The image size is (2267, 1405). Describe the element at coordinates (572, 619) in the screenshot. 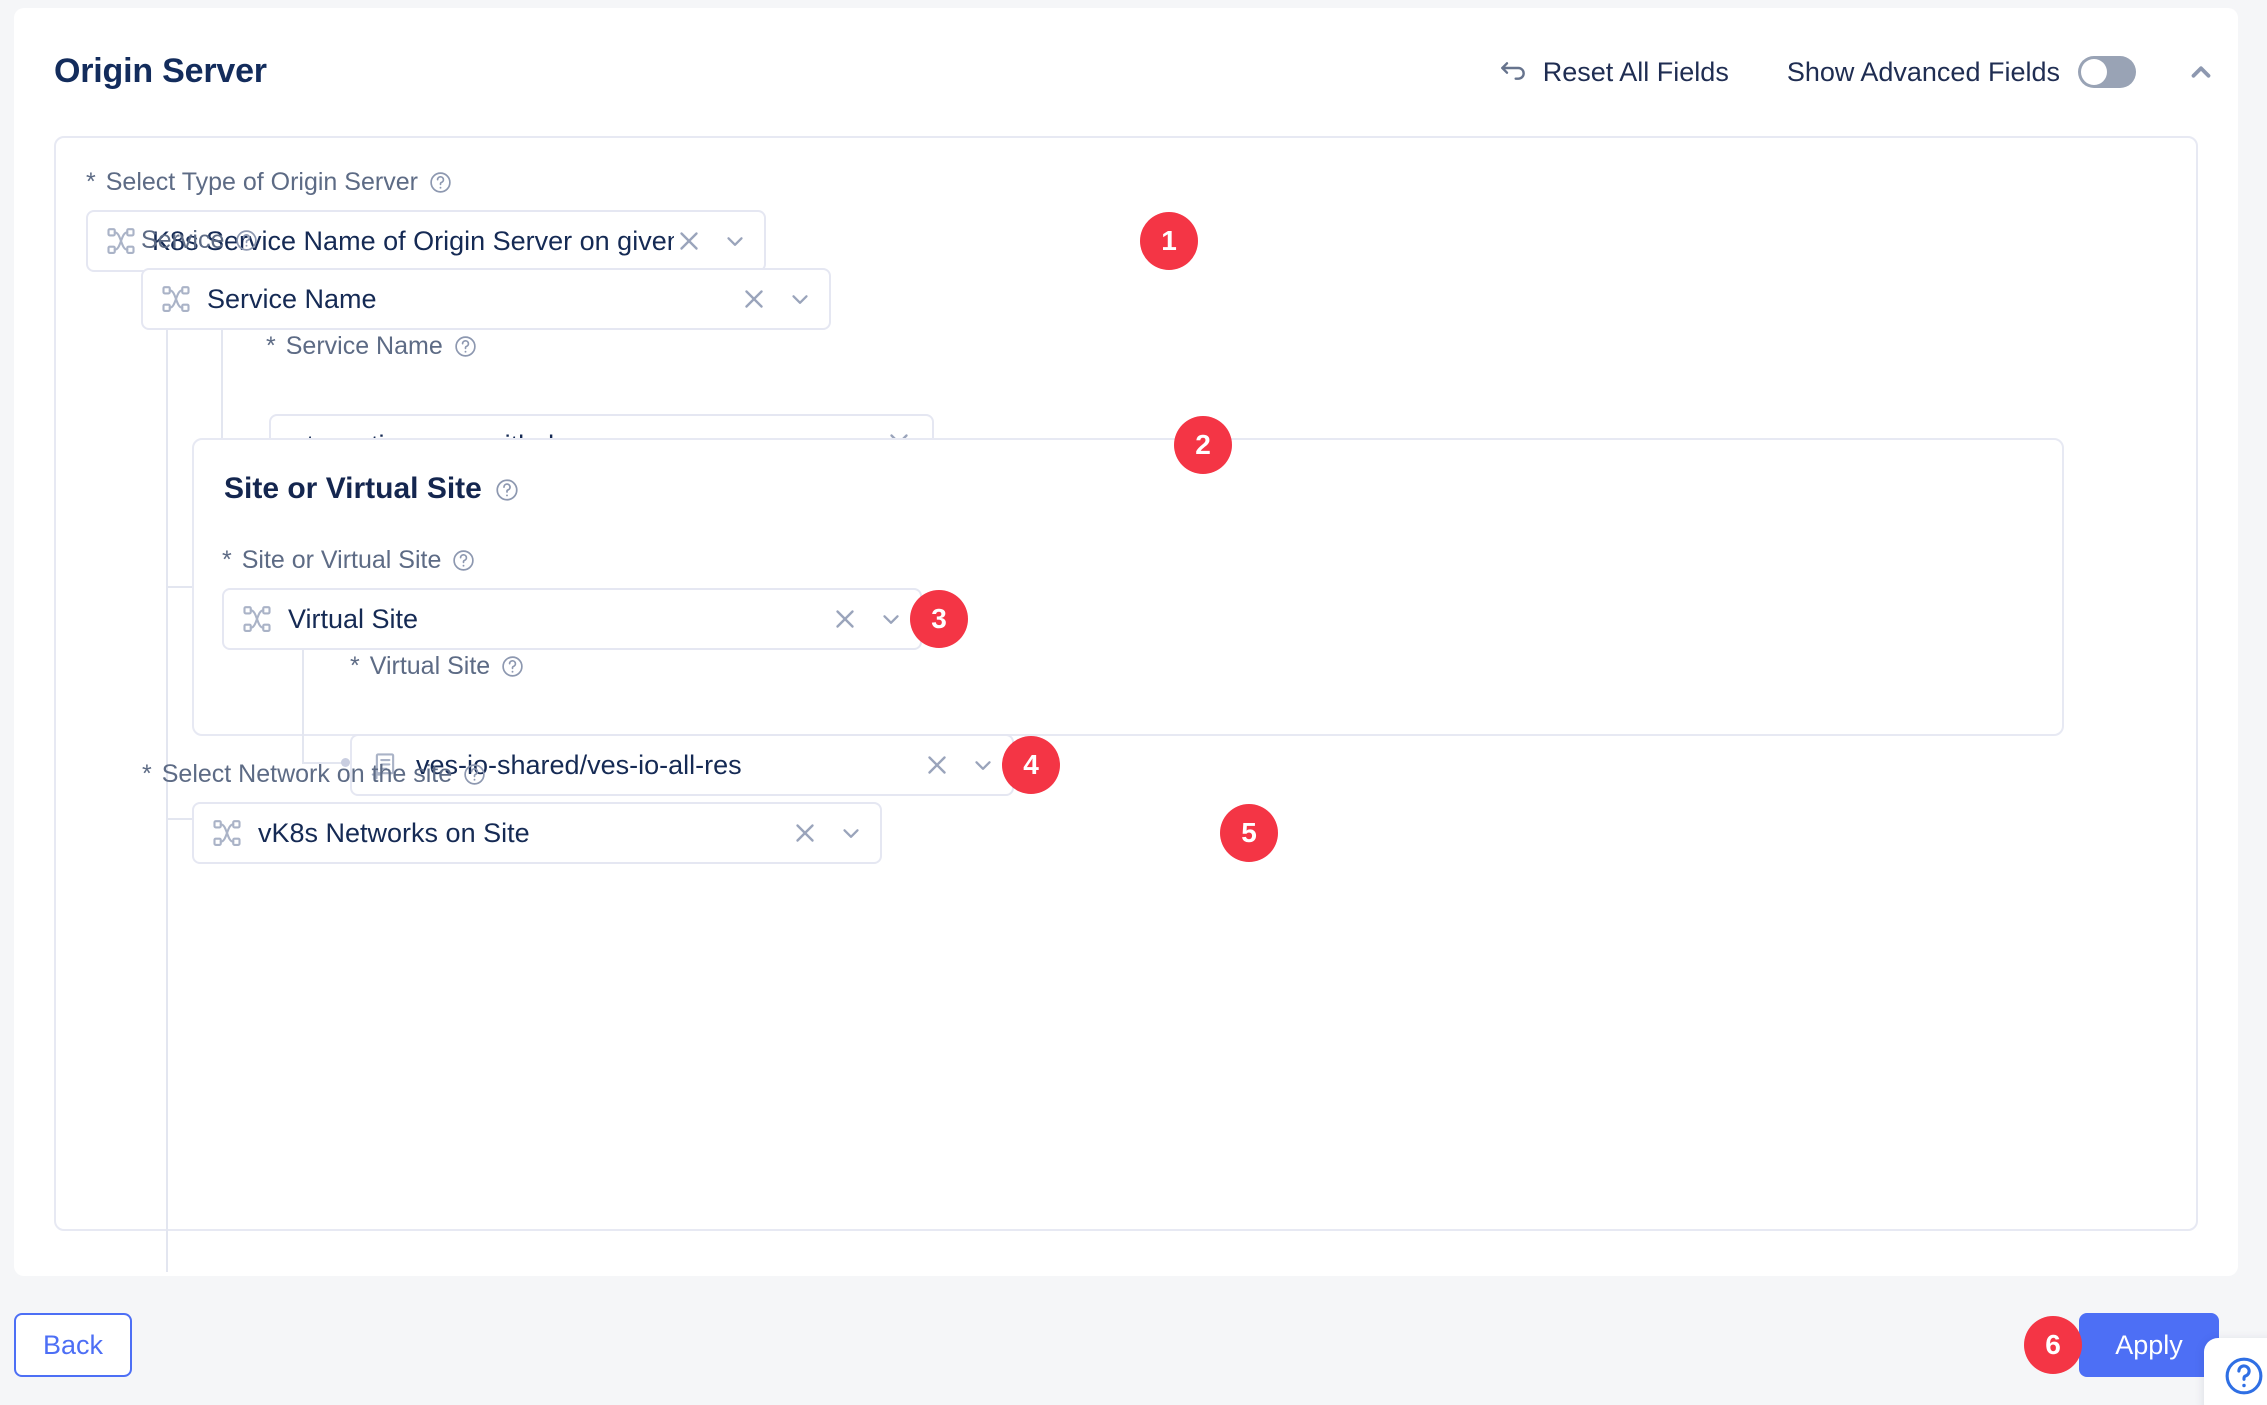

I see `site-or-virtual-site-select: Virtual Site` at that location.